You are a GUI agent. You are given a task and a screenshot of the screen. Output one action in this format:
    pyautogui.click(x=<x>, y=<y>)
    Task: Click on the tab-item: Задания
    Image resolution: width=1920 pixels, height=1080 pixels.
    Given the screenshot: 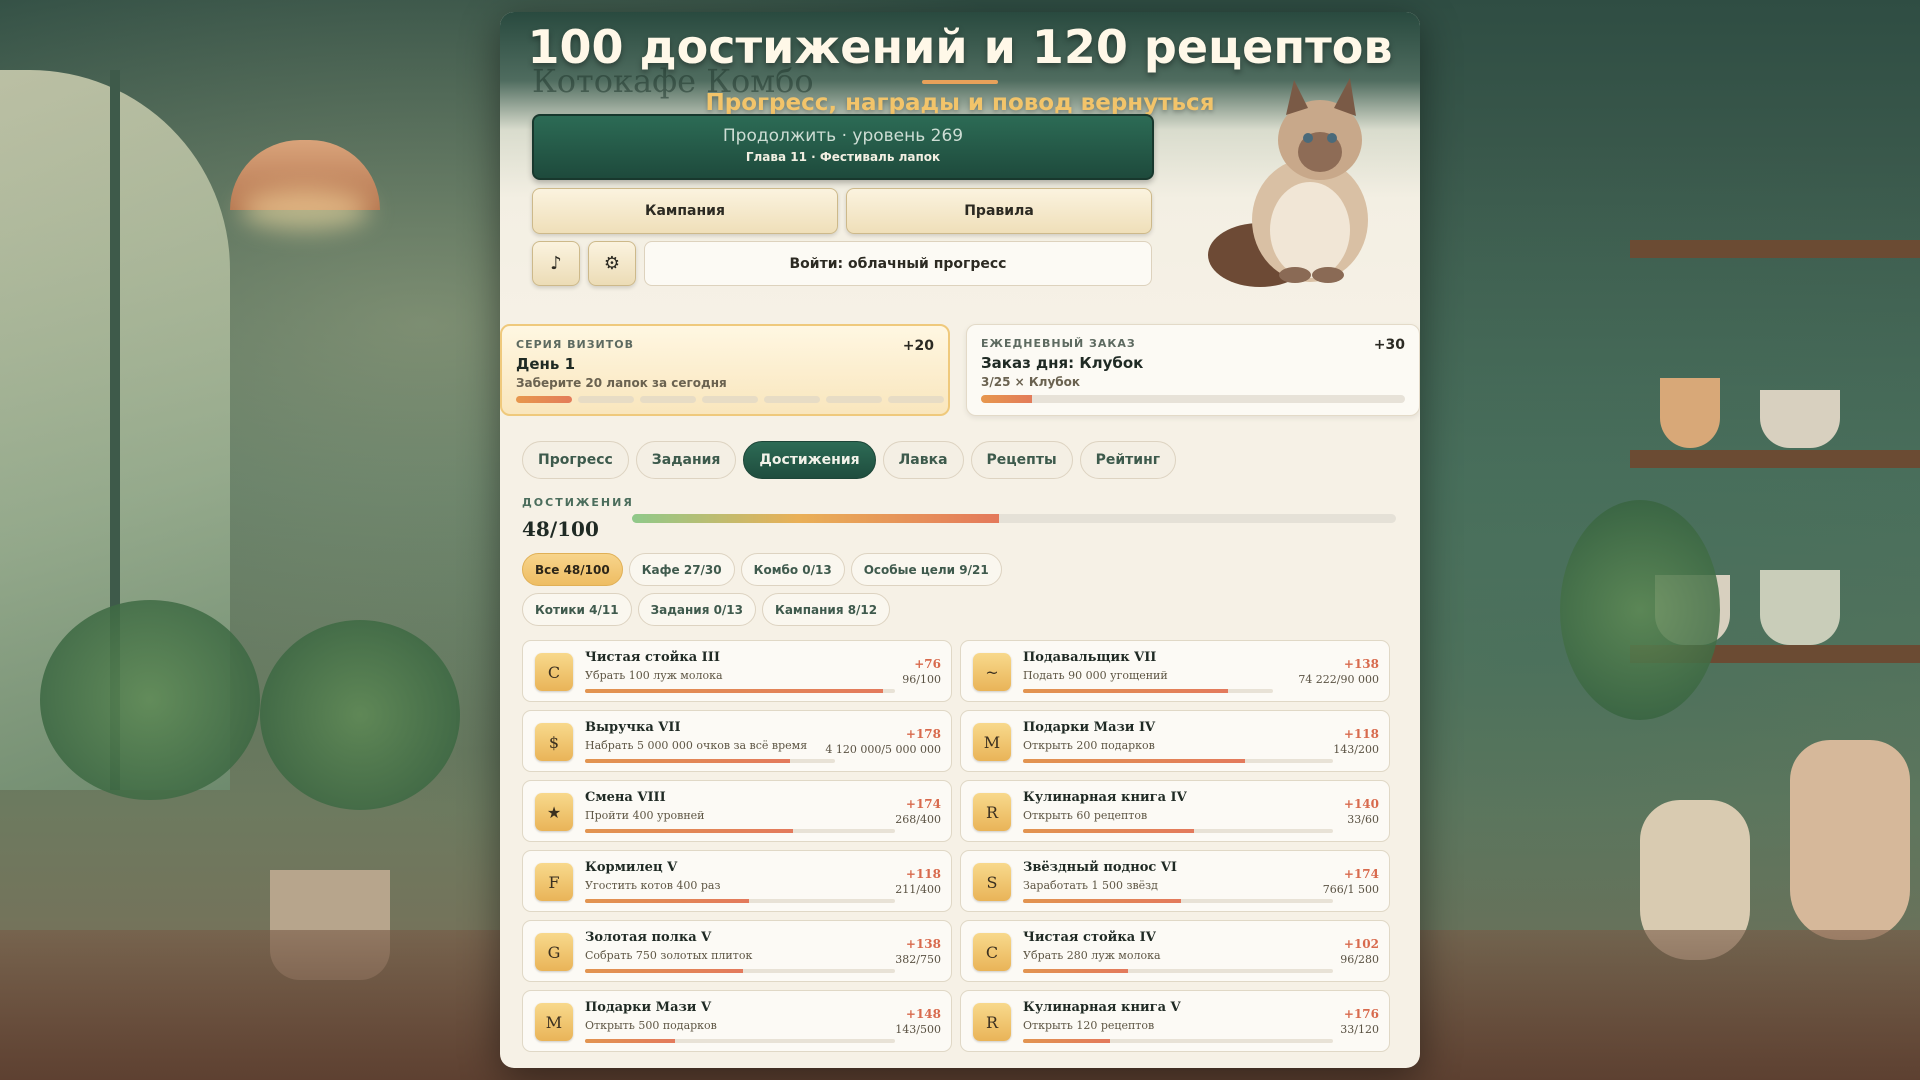 What is the action you would take?
    pyautogui.click(x=686, y=460)
    